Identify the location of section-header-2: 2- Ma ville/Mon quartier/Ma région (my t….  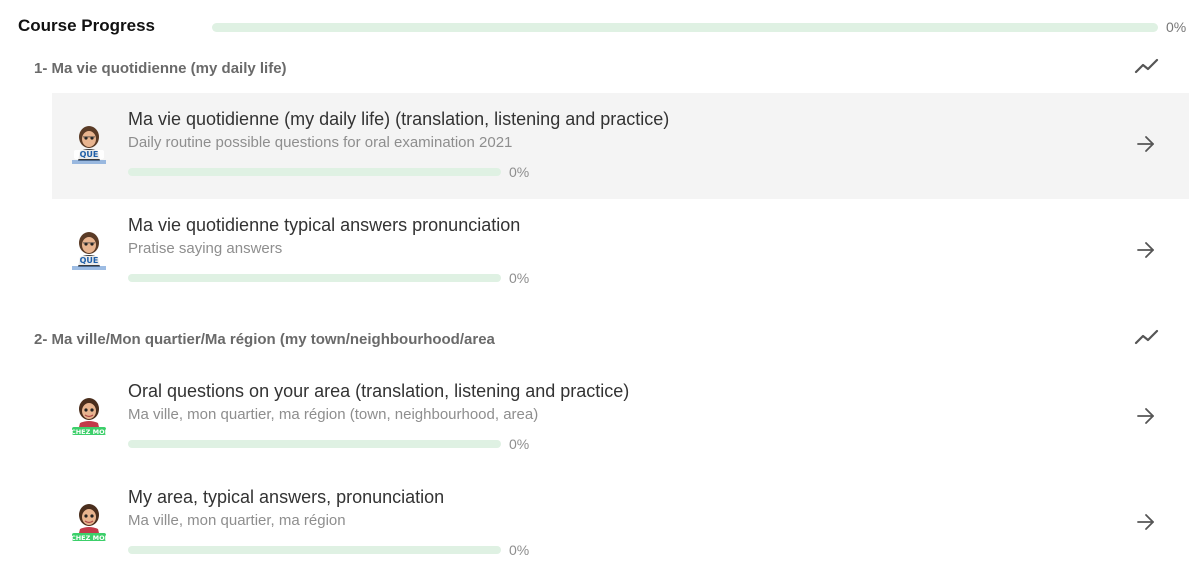
(600, 340).